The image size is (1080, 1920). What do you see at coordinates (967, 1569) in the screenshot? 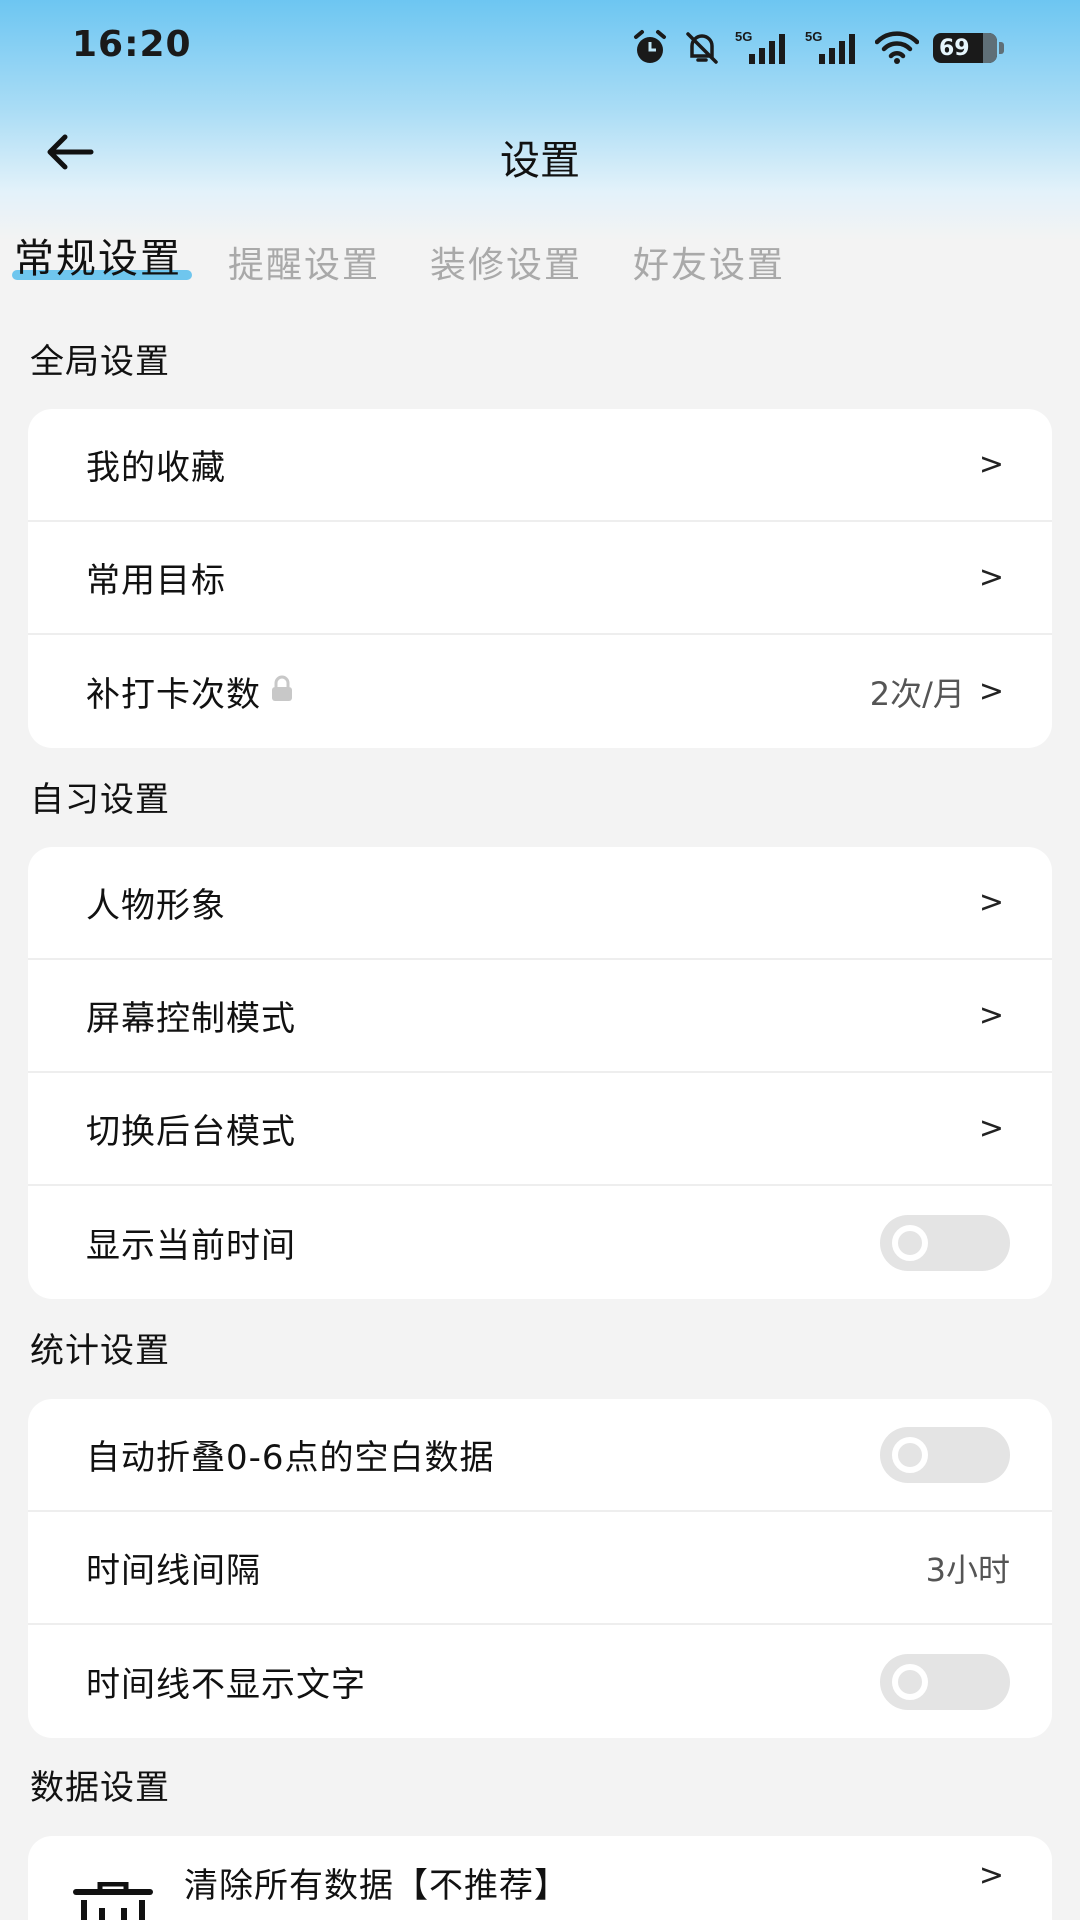
I see `timeline-interval-value: 3小时` at bounding box center [967, 1569].